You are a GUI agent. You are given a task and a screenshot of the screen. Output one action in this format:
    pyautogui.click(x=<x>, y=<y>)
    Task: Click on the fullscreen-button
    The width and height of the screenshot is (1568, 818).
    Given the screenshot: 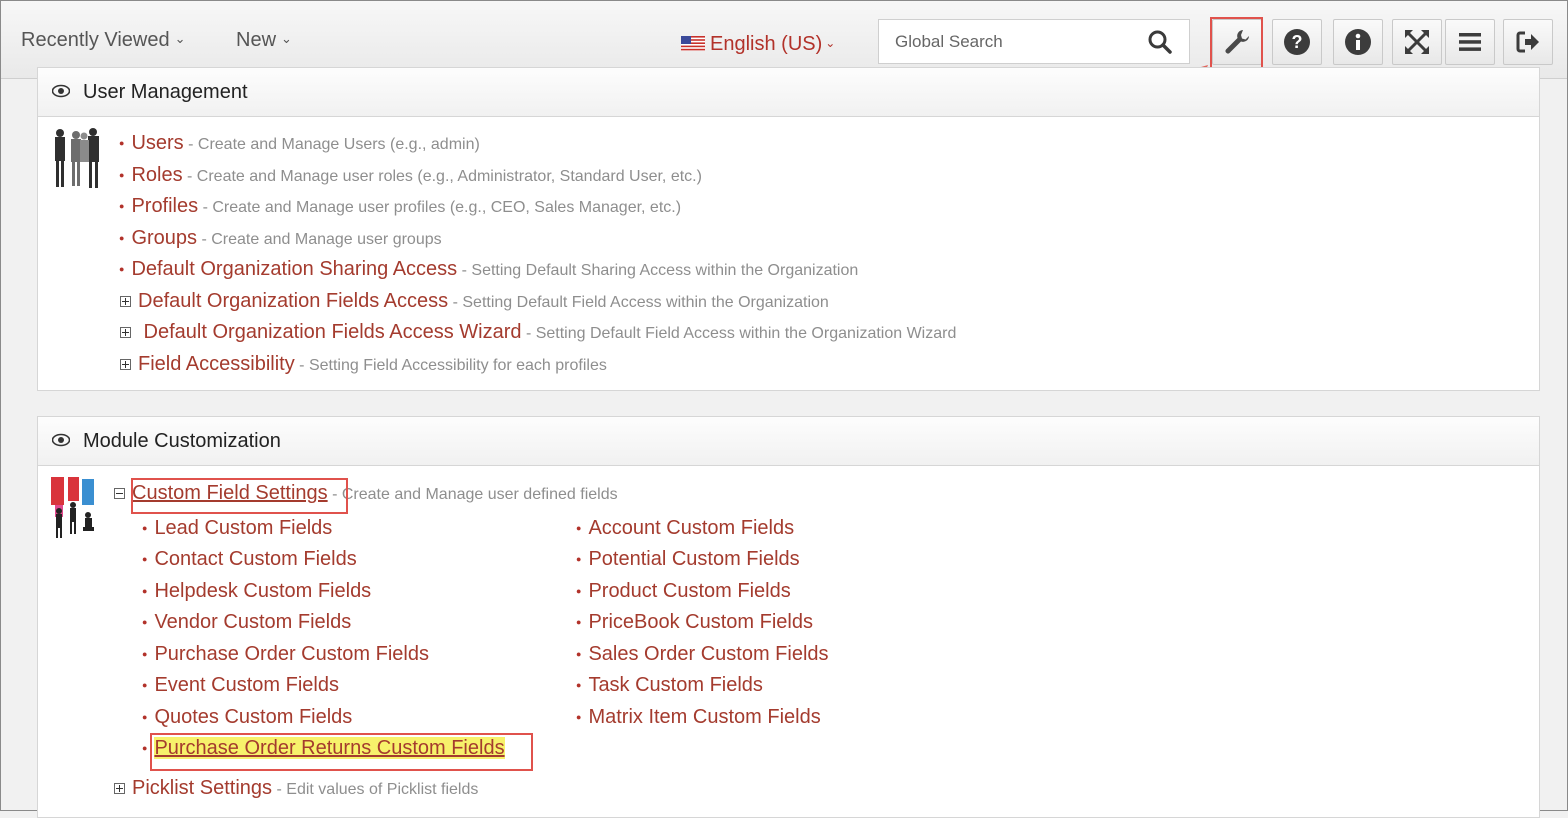 What is the action you would take?
    pyautogui.click(x=1417, y=42)
    